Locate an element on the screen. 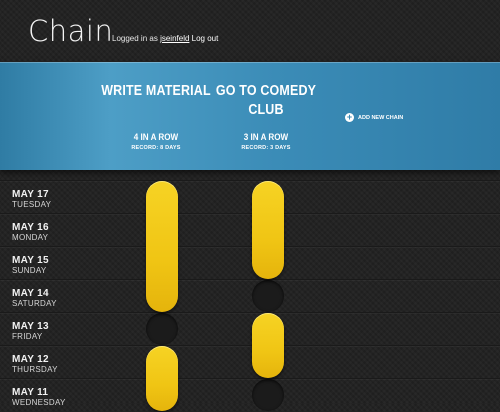 The height and width of the screenshot is (412, 500). logout-link: Log out is located at coordinates (205, 38).